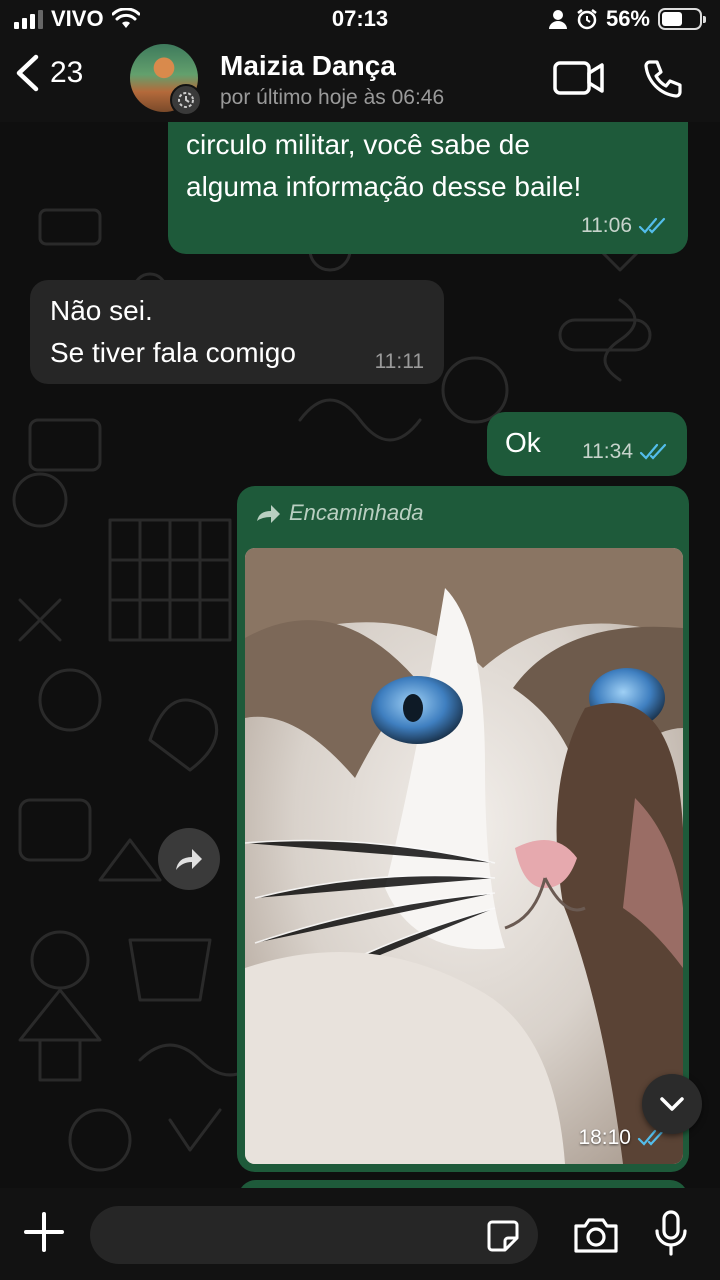  I want to click on chevron-left-icon, so click(27, 73).